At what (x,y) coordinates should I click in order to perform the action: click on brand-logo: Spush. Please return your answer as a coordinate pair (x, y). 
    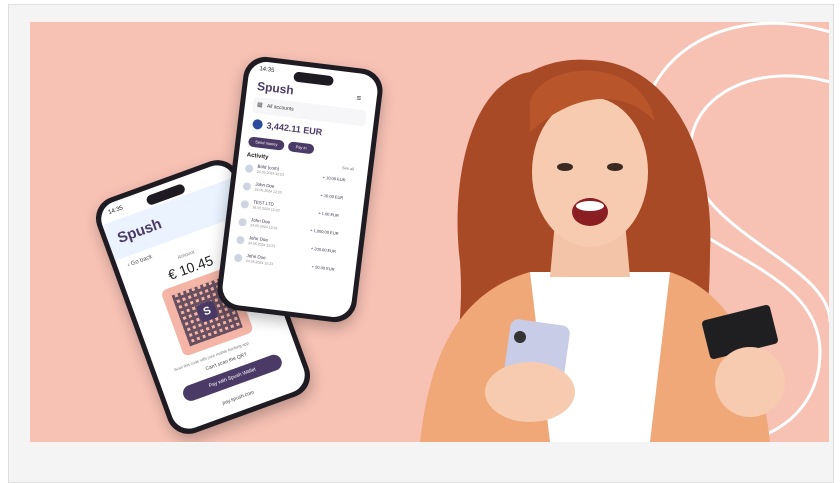
    Looking at the image, I should click on (275, 88).